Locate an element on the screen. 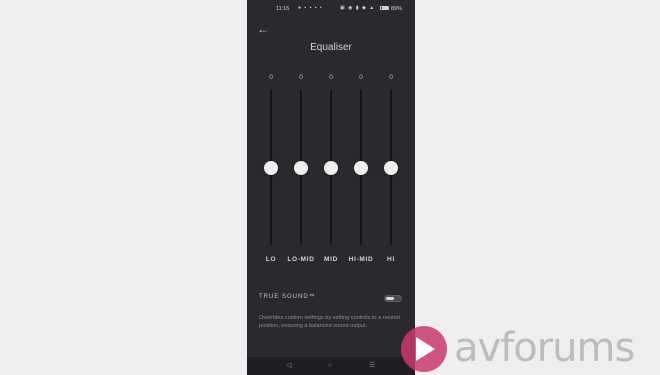 This screenshot has width=660, height=375. notification-icons: ● ▪ ▪ ▪ • is located at coordinates (310, 8).